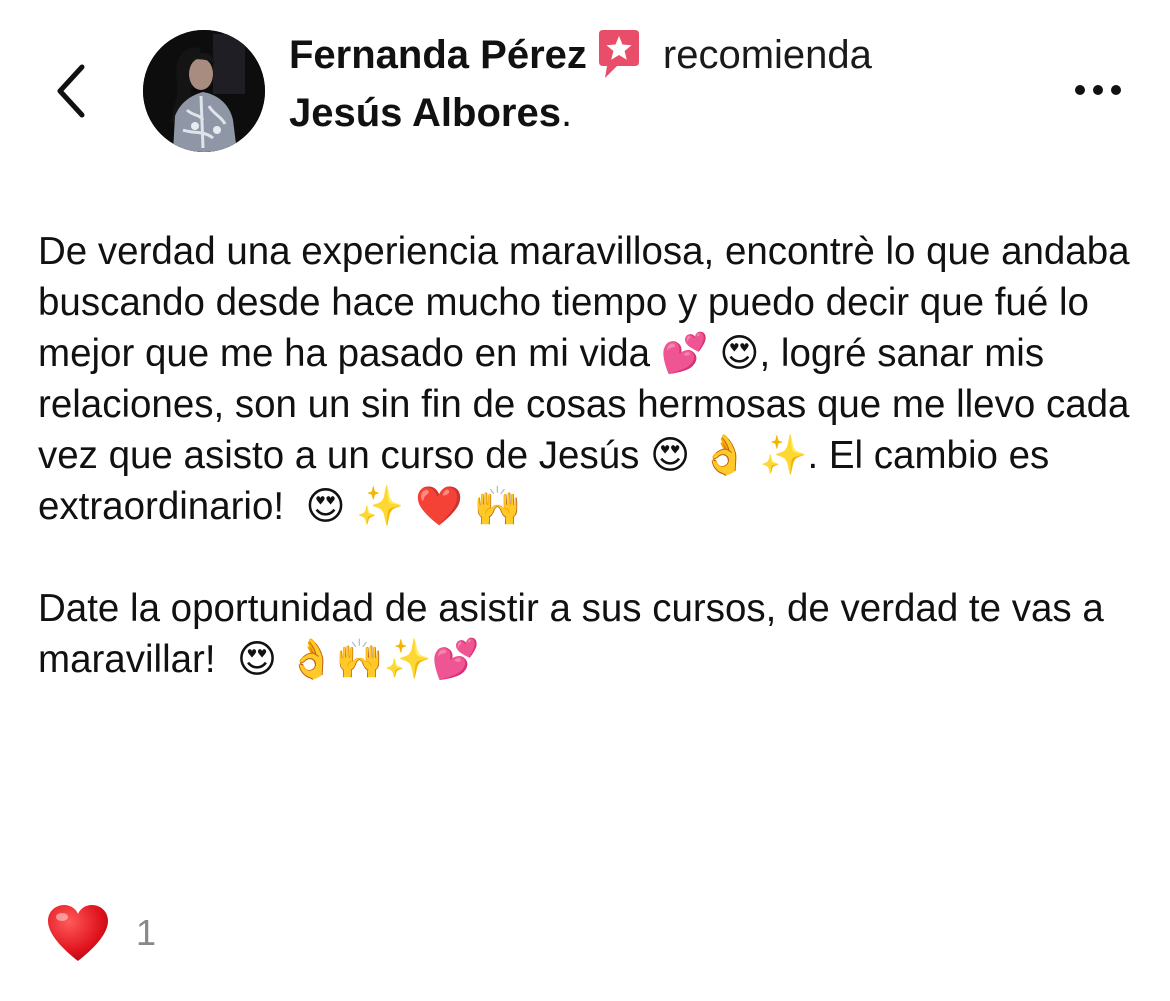  Describe the element at coordinates (146, 932) in the screenshot. I see `reaction-count: 1` at that location.